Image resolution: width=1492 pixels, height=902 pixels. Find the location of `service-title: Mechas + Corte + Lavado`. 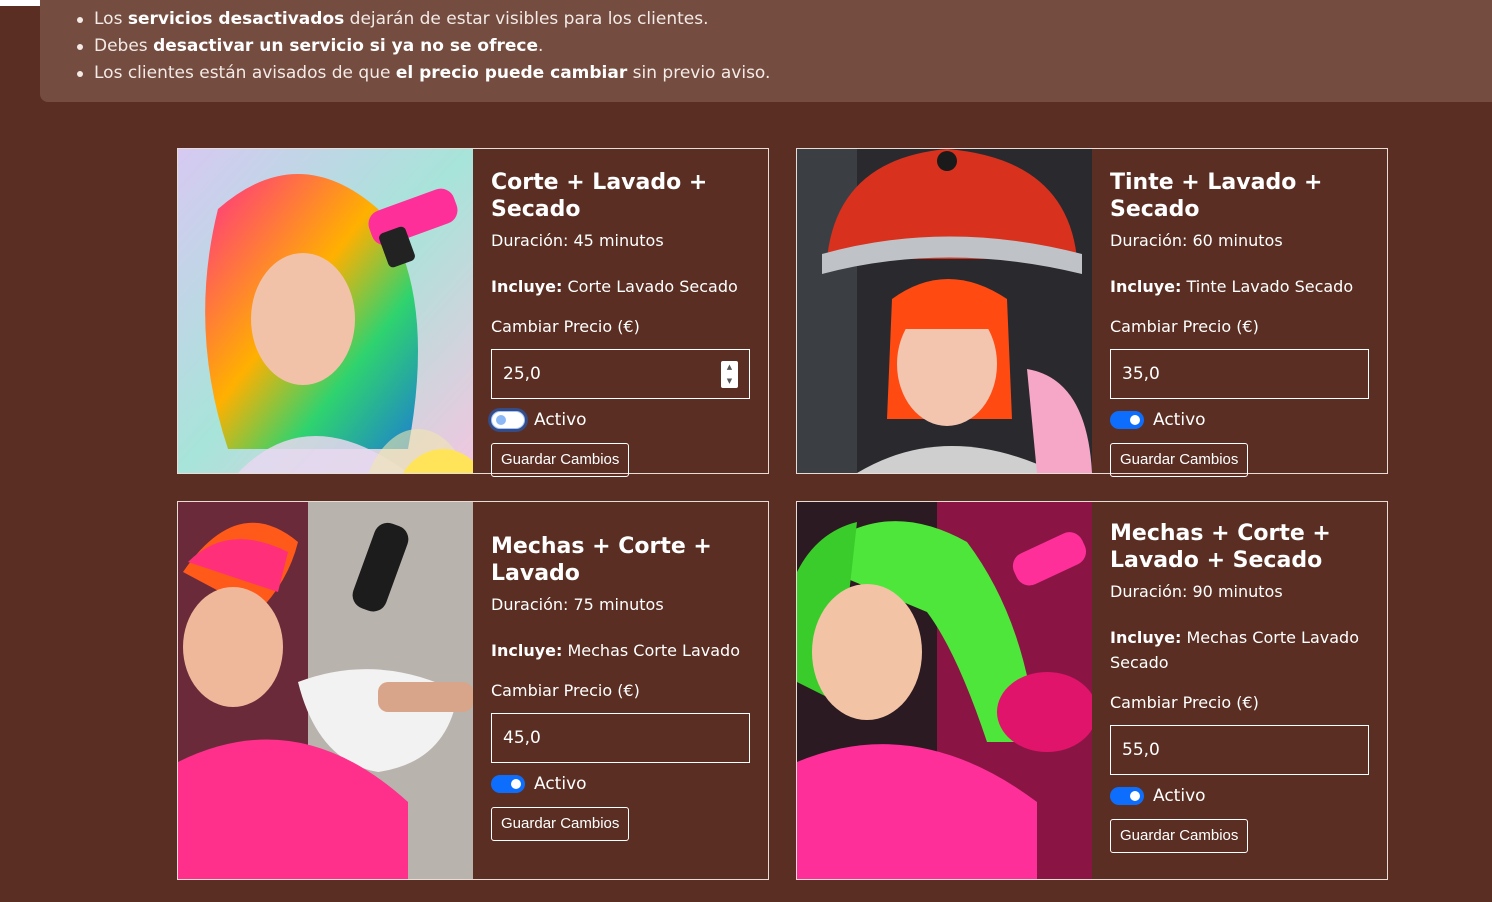

service-title: Mechas + Corte + Lavado is located at coordinates (601, 560).